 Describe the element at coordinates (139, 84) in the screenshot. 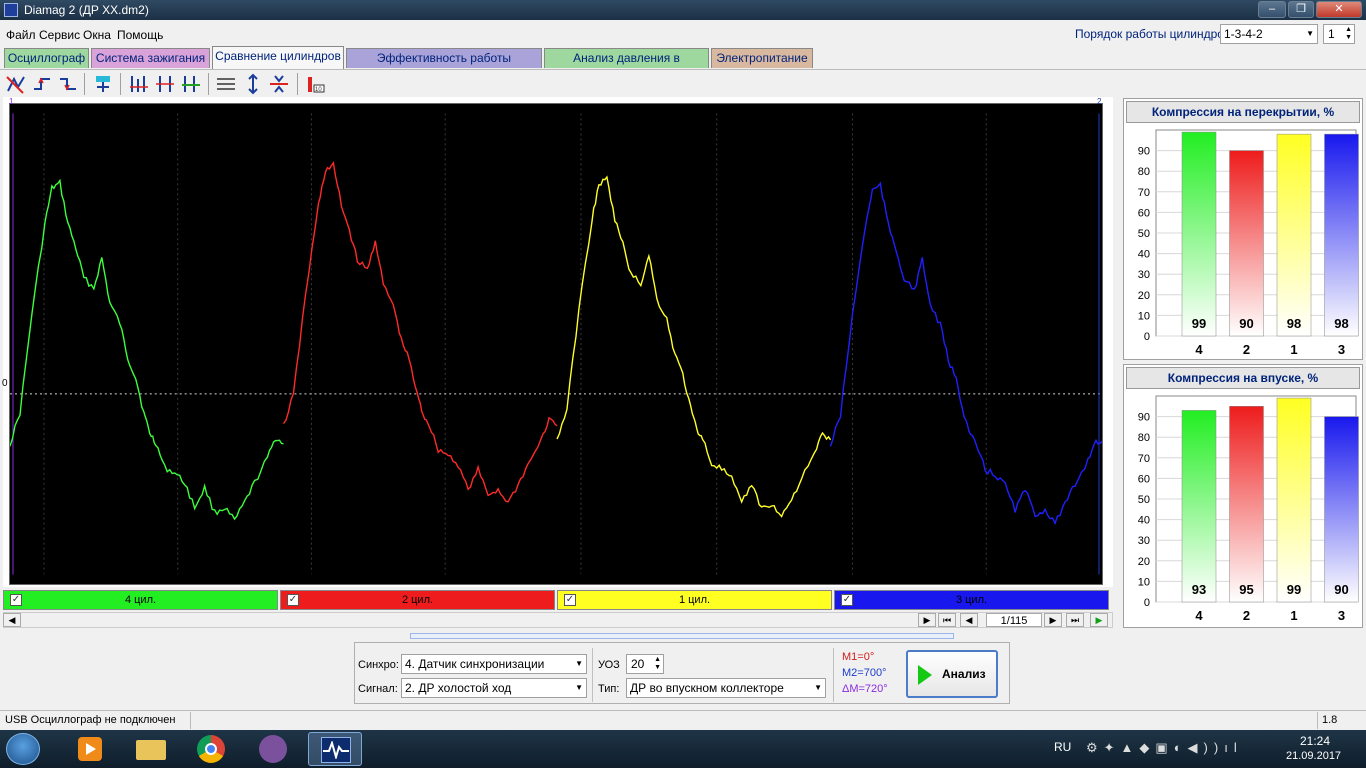

I see `marker-set-icon` at that location.